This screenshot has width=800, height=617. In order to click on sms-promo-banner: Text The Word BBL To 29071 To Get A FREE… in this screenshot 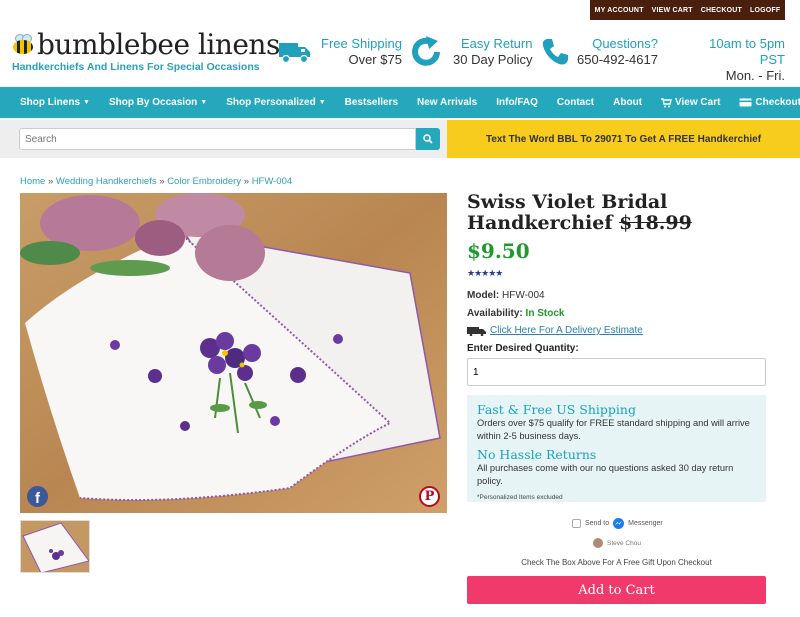, I will do `click(623, 139)`.